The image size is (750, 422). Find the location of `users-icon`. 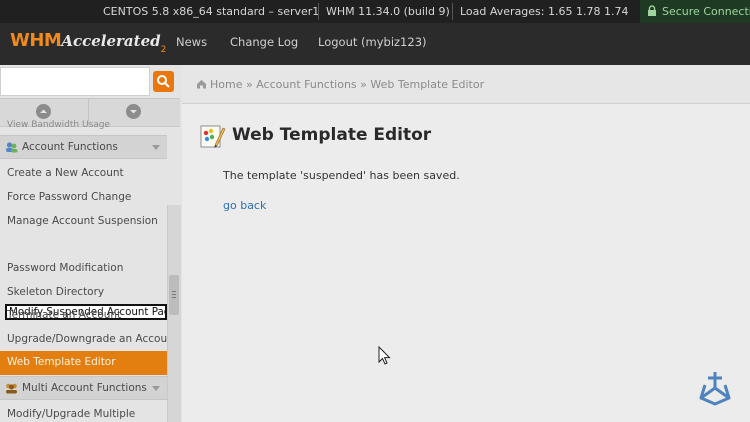

users-icon is located at coordinates (12, 147).